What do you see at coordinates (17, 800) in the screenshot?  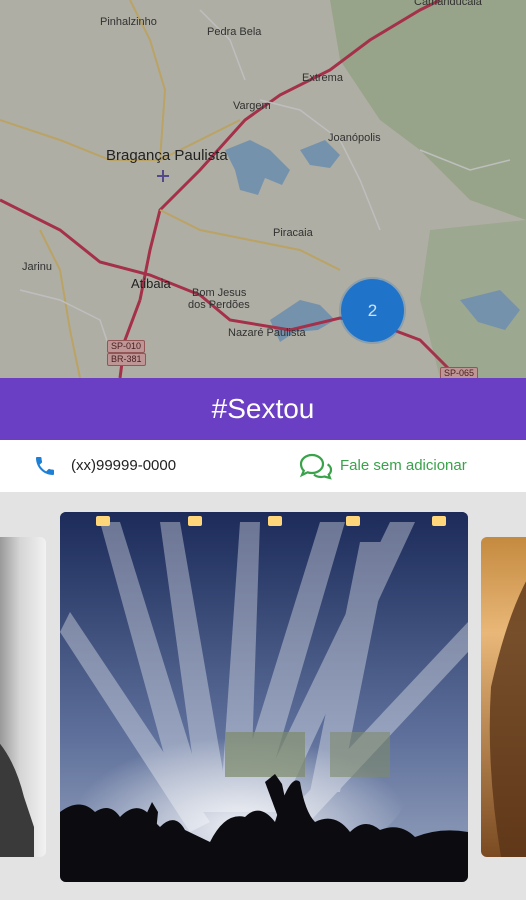 I see `portrait-photo-left` at bounding box center [17, 800].